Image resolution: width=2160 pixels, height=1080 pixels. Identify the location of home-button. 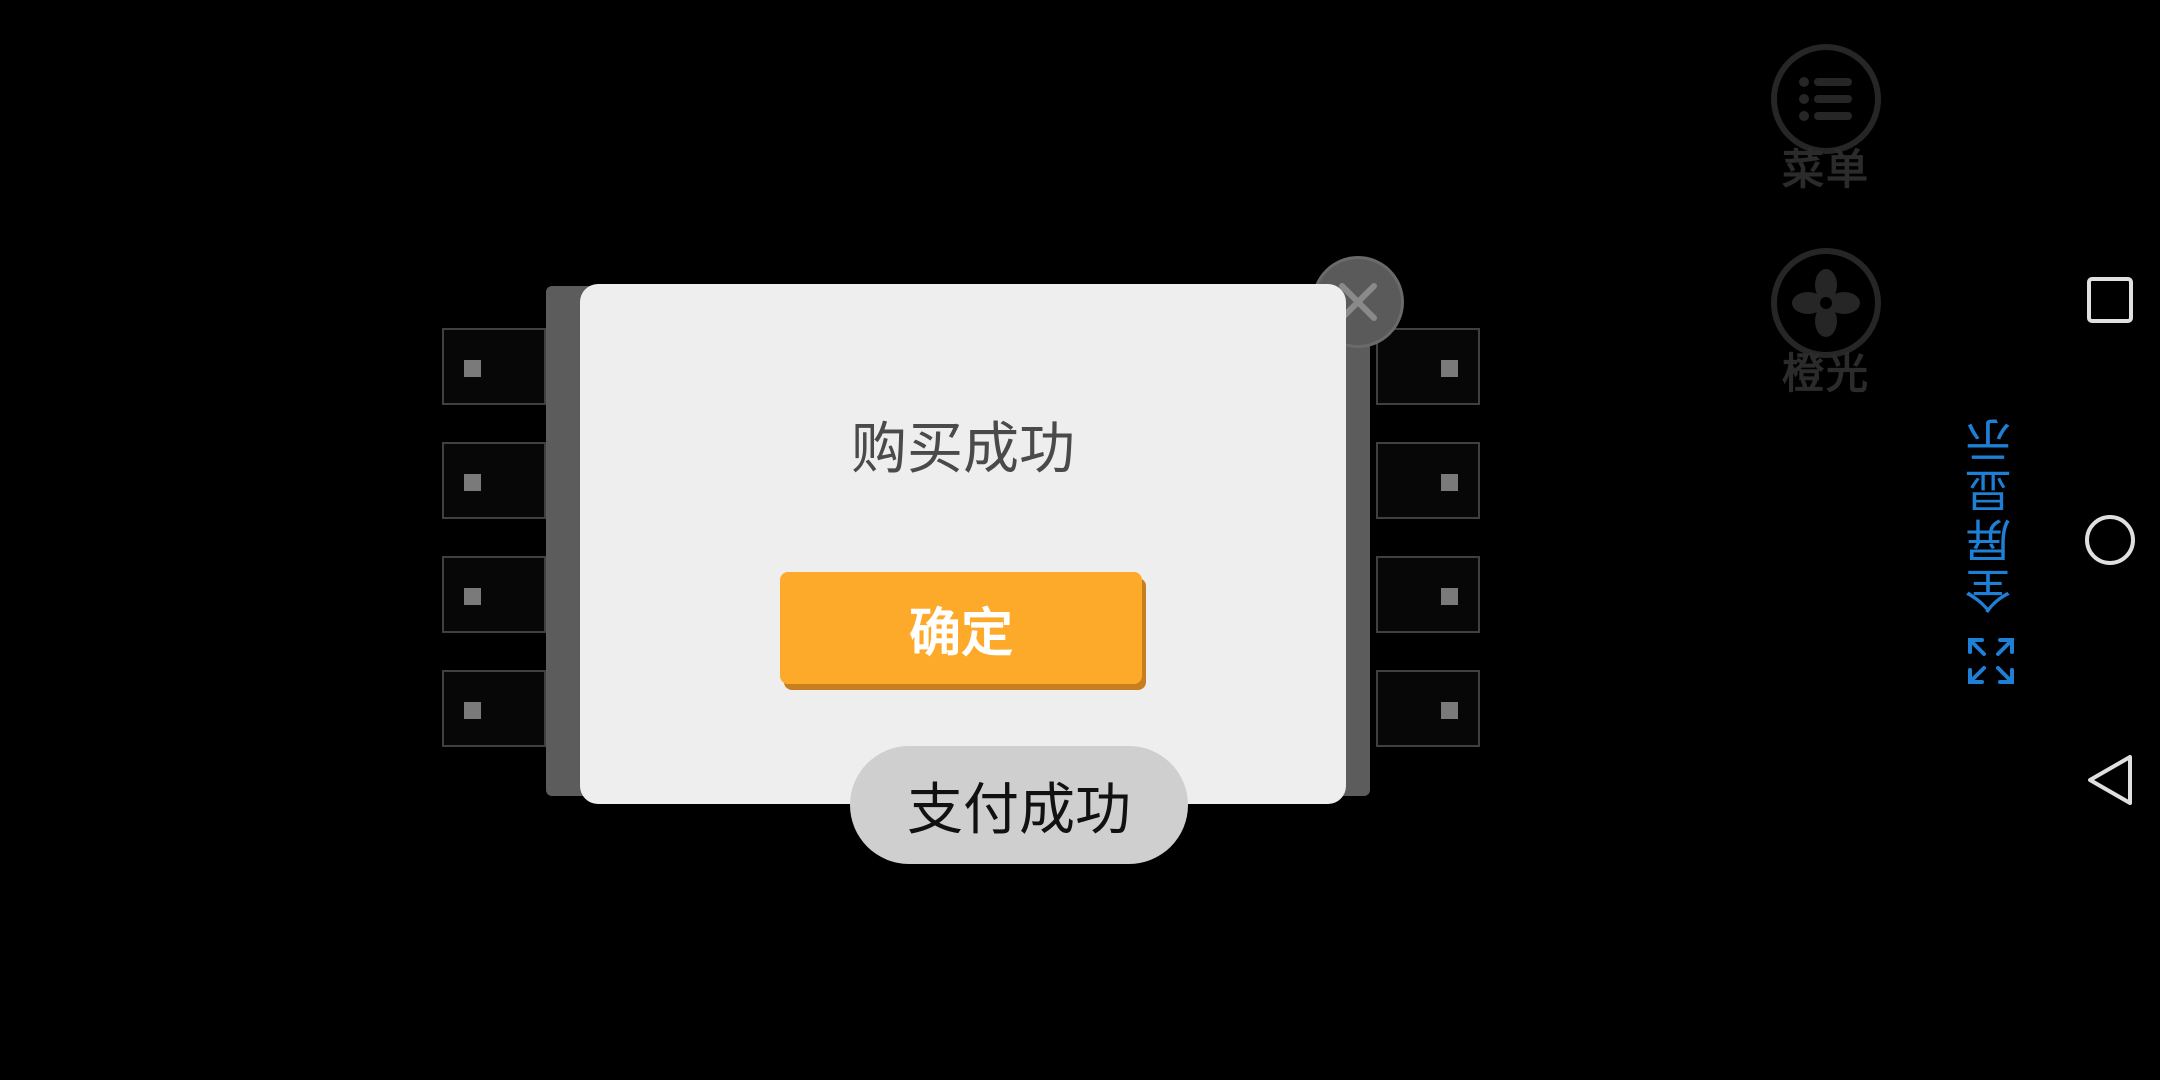
(2110, 540).